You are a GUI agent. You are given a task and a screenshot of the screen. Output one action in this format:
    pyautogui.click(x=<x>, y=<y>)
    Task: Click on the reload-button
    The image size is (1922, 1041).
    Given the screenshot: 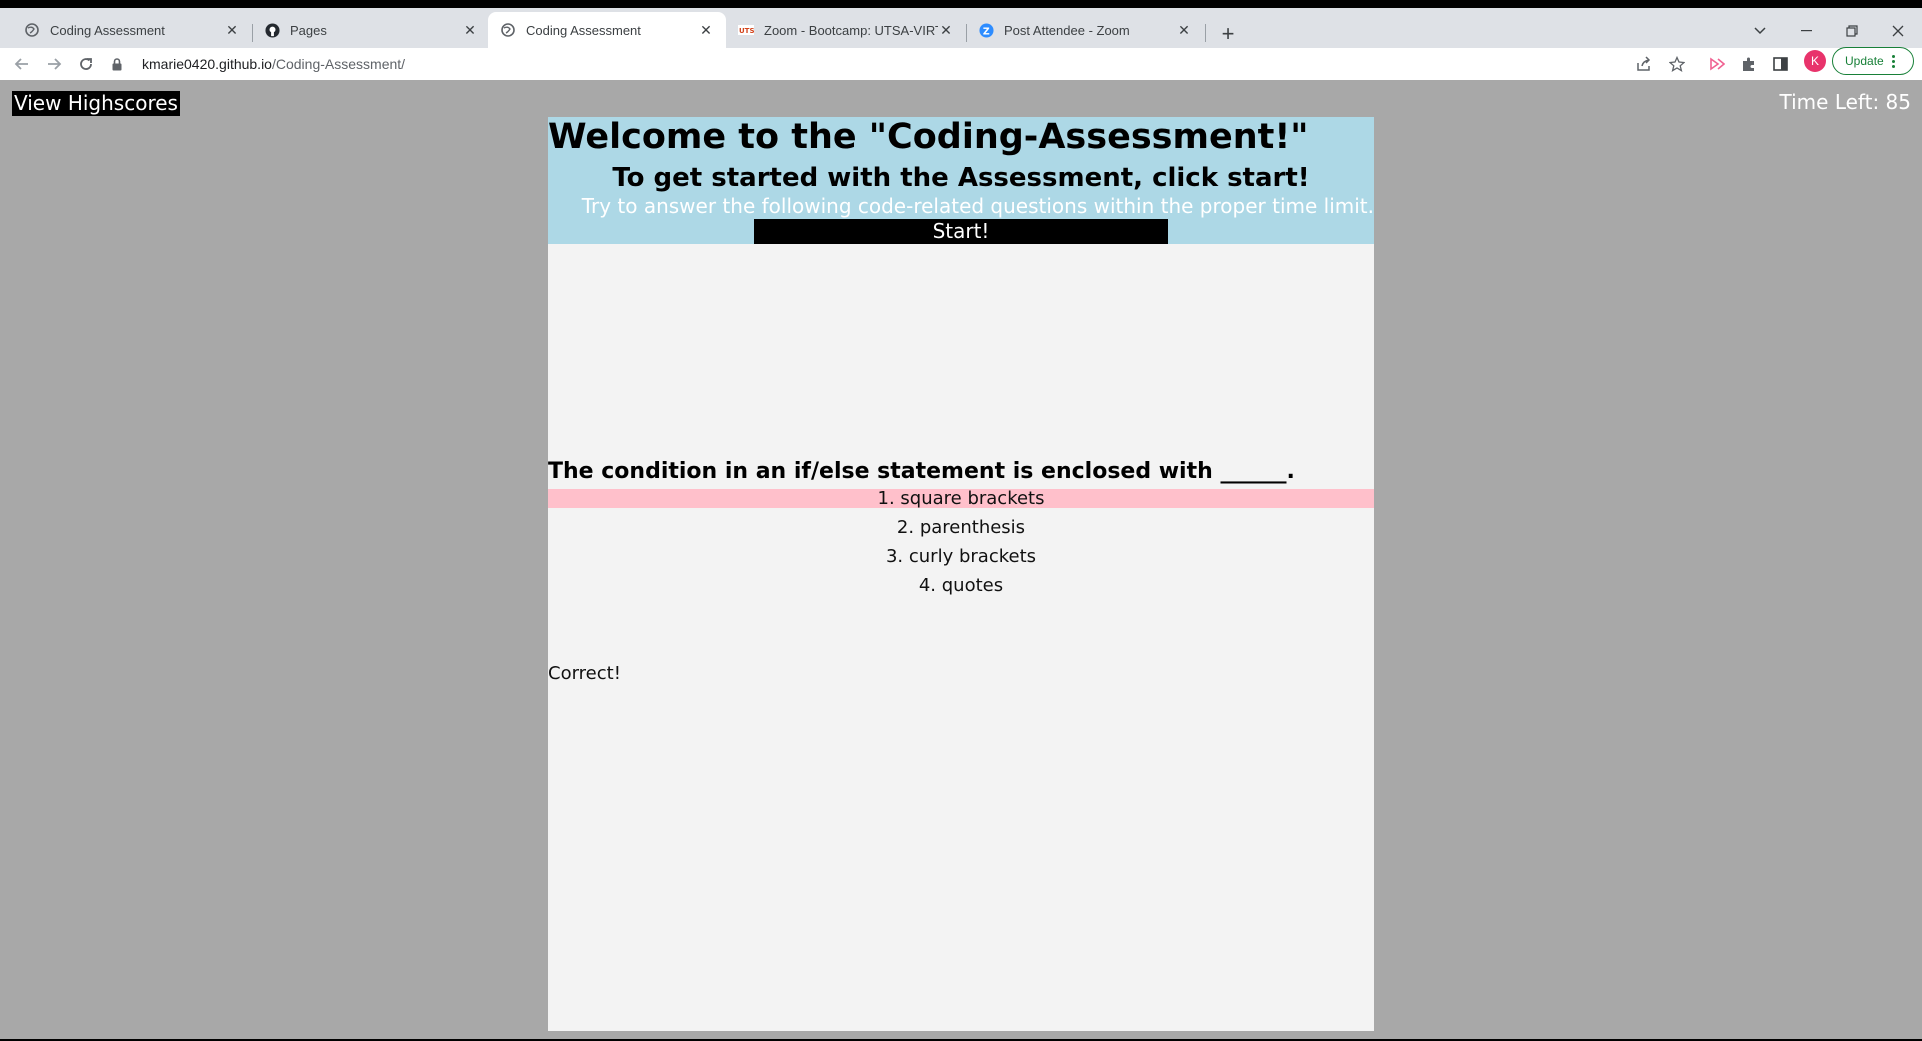 What is the action you would take?
    pyautogui.click(x=86, y=64)
    